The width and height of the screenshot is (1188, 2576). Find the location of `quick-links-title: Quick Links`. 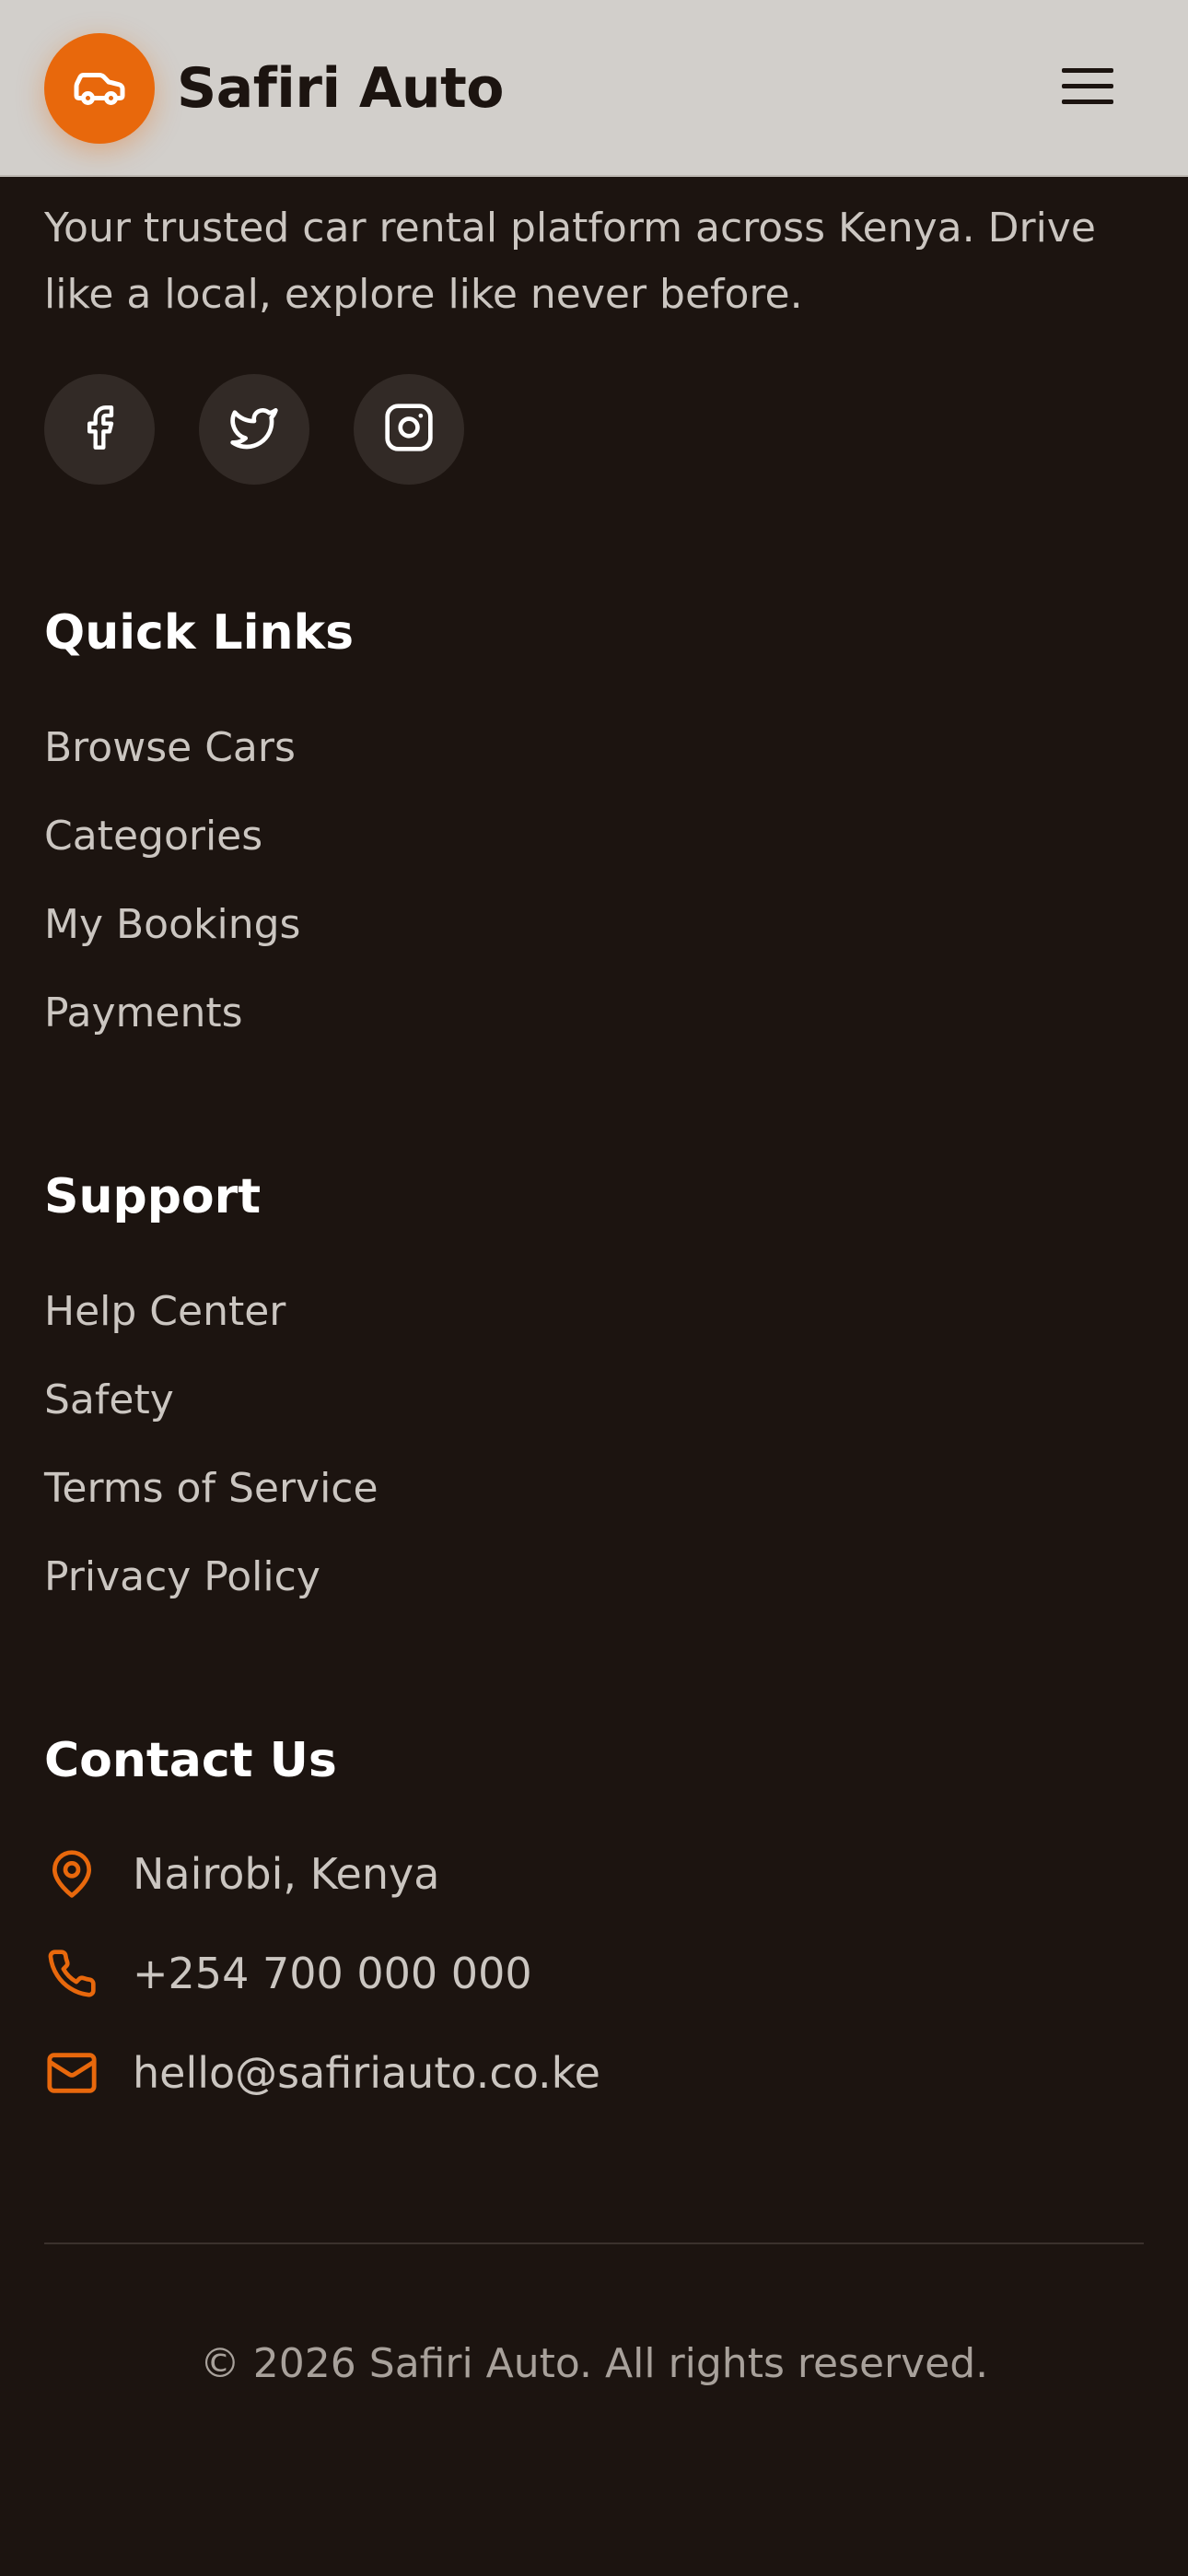

quick-links-title: Quick Links is located at coordinates (199, 633).